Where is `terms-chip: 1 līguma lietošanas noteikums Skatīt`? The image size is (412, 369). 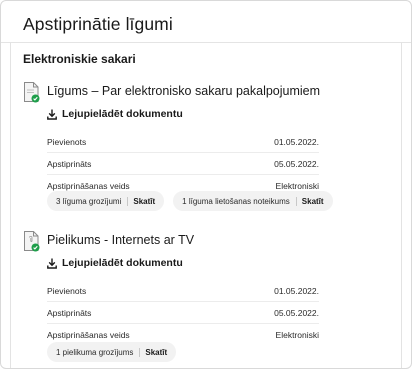 terms-chip: 1 līguma lietošanas noteikums Skatīt is located at coordinates (253, 201).